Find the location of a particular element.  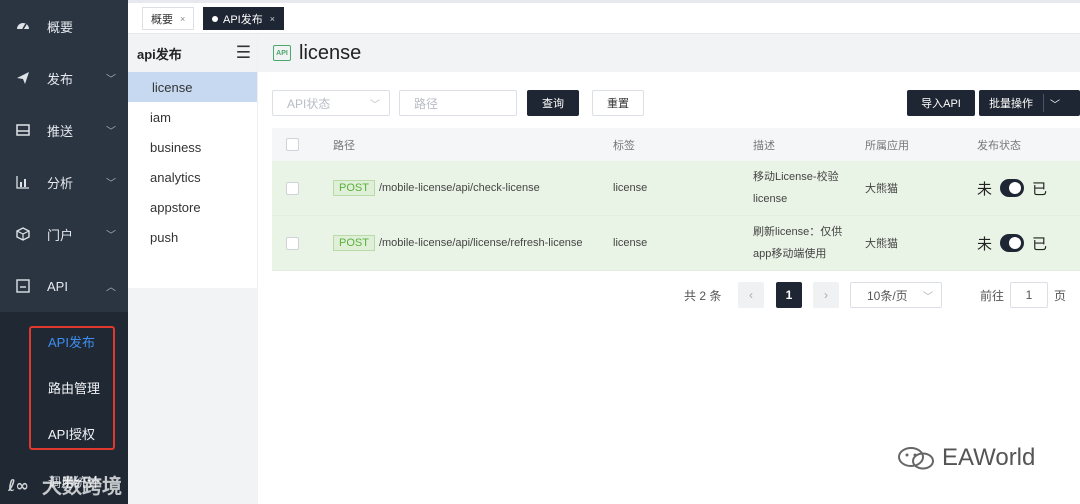

header-description: 描述 is located at coordinates (764, 145).